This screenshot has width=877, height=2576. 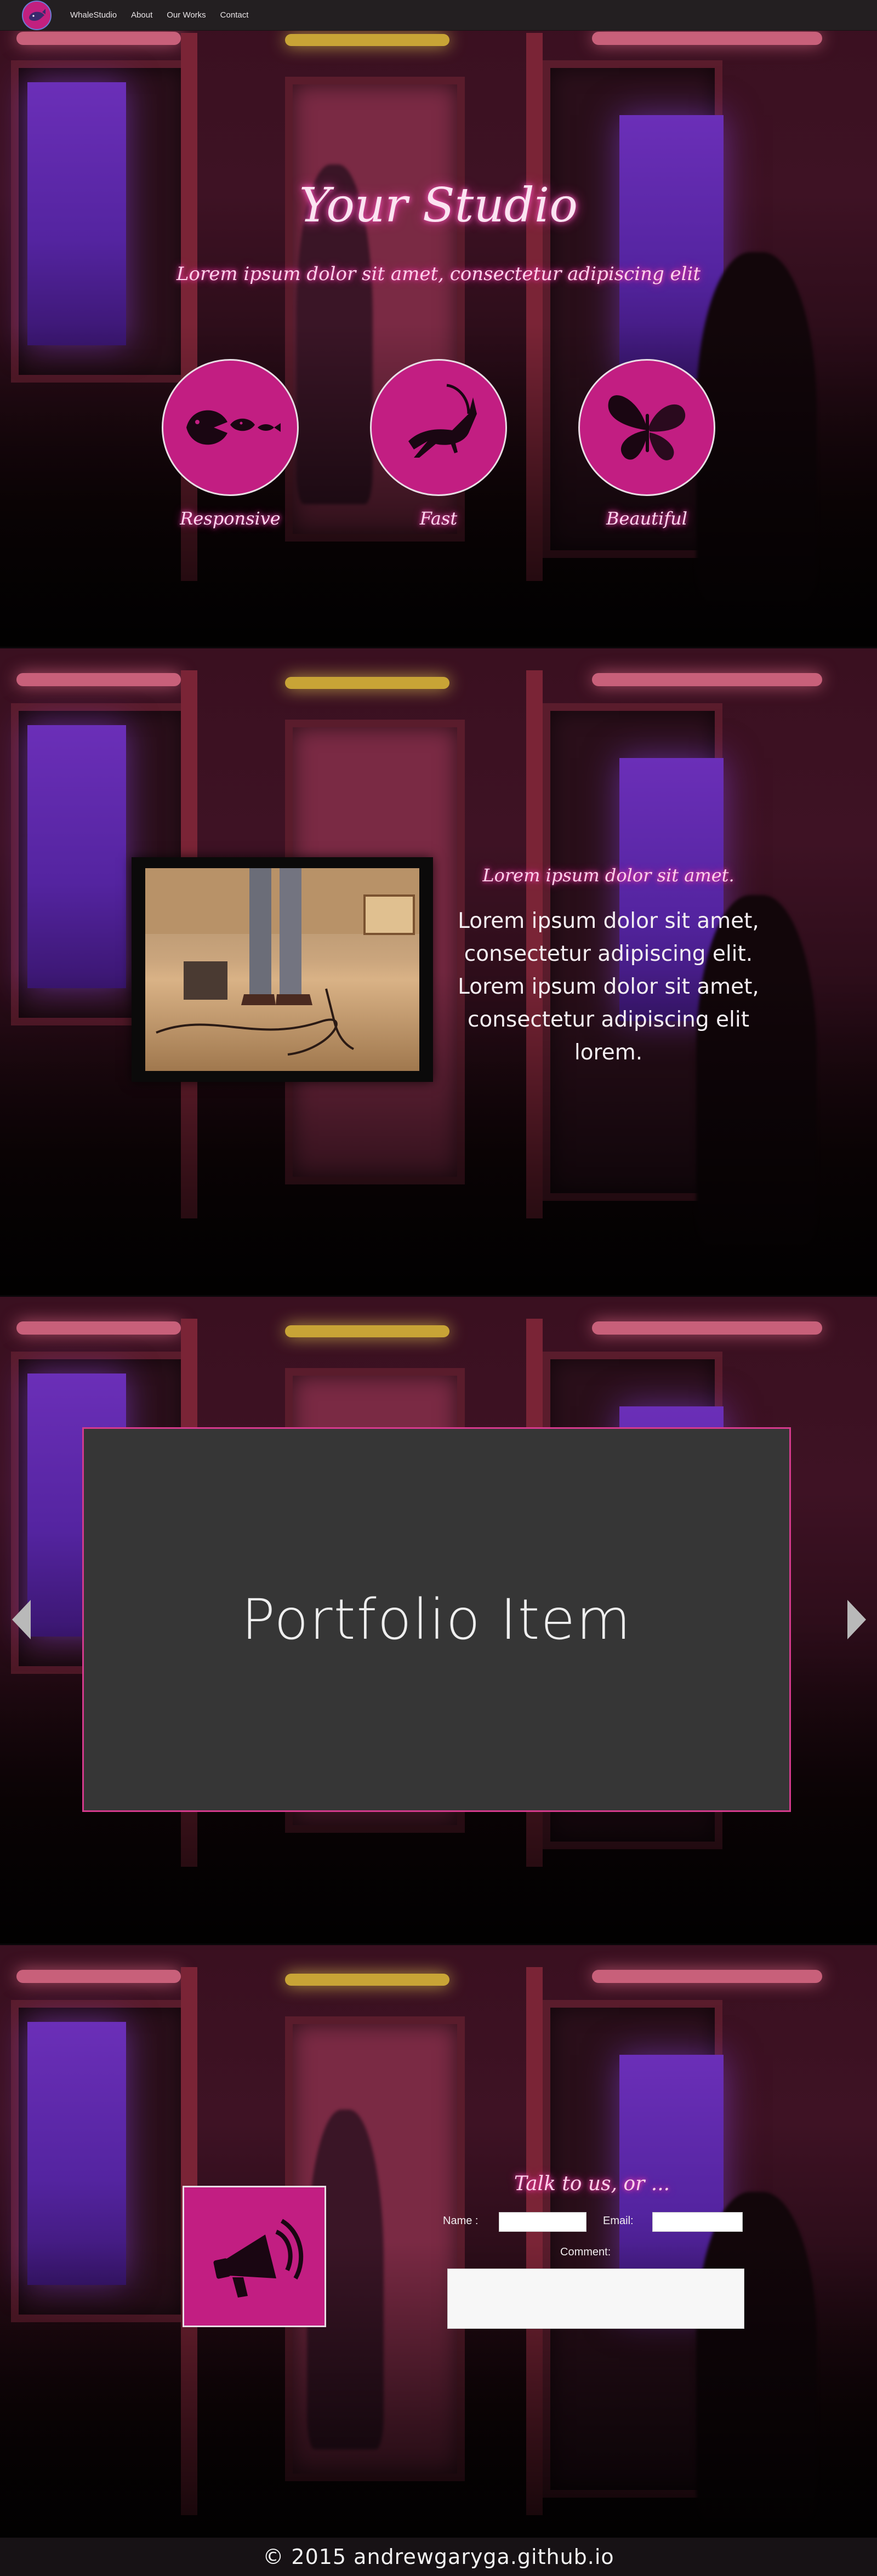 I want to click on hero-title: Your Studio, so click(x=438, y=205).